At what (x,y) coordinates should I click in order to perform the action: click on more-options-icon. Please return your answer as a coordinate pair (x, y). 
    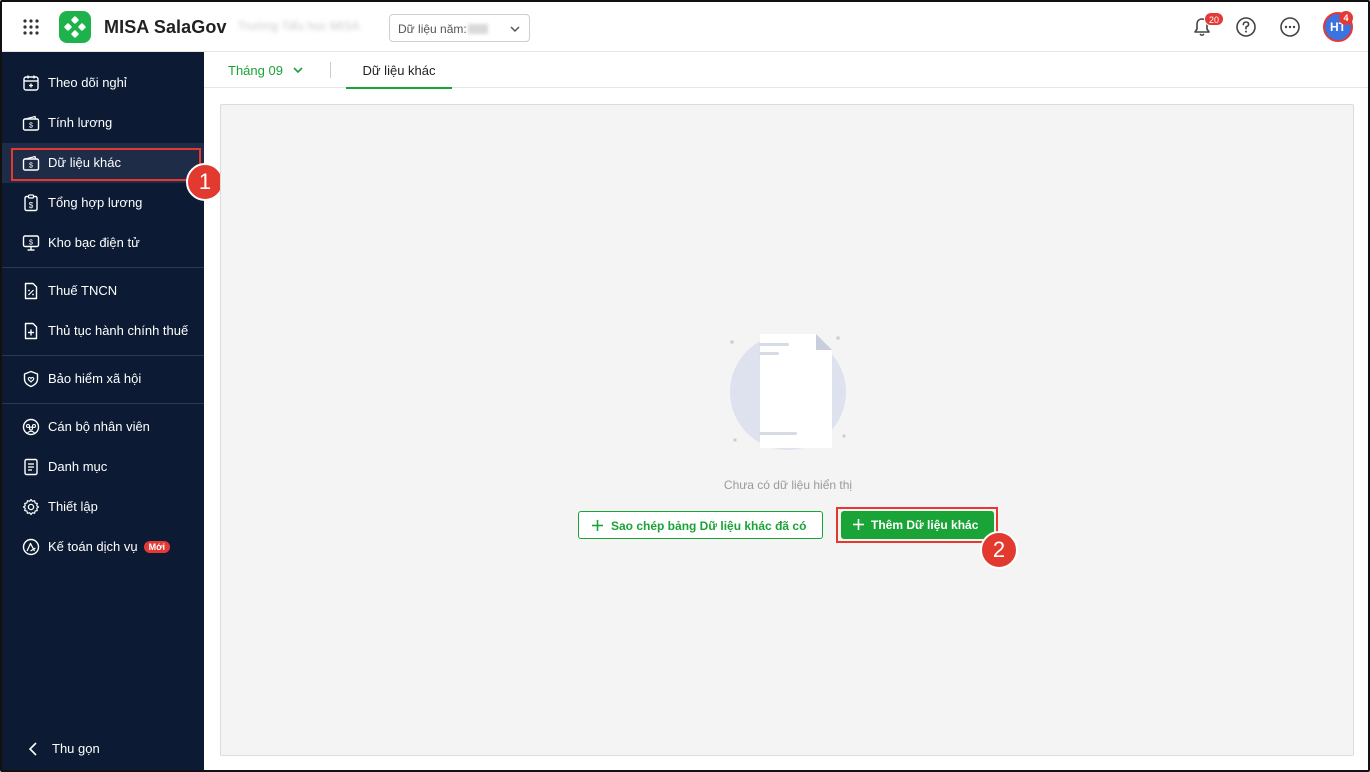
    Looking at the image, I should click on (1290, 27).